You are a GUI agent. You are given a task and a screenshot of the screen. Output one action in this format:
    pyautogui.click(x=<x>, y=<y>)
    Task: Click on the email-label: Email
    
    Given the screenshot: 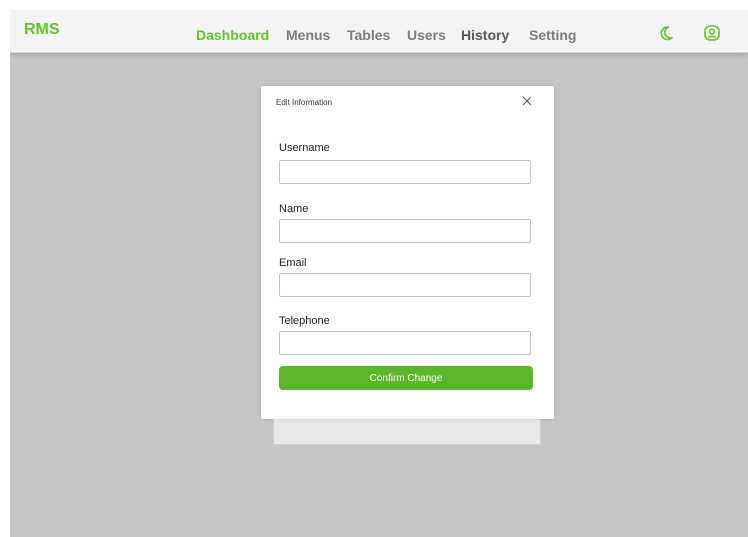 What is the action you would take?
    pyautogui.click(x=293, y=263)
    